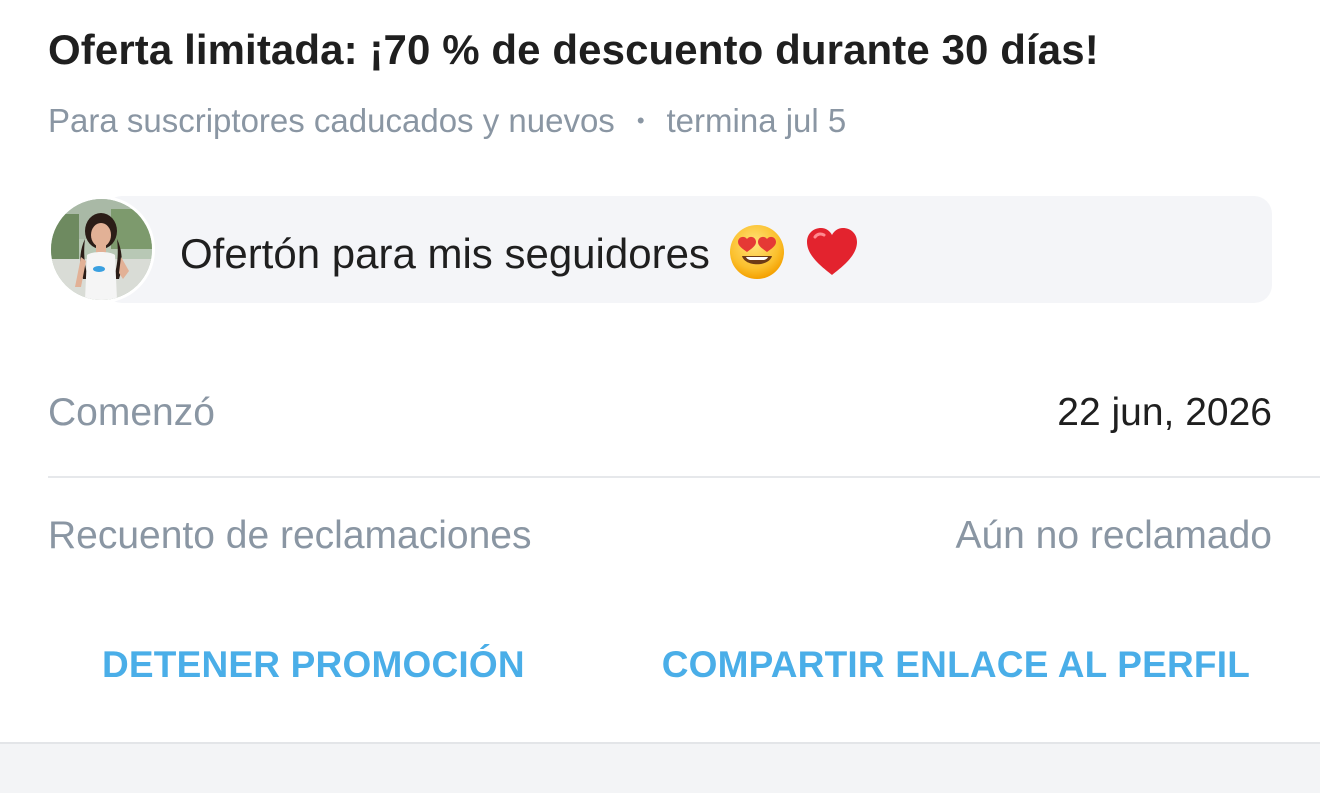  Describe the element at coordinates (956, 665) in the screenshot. I see `share-profile-link-button: COMPARTIR ENLACE AL PERFIL` at that location.